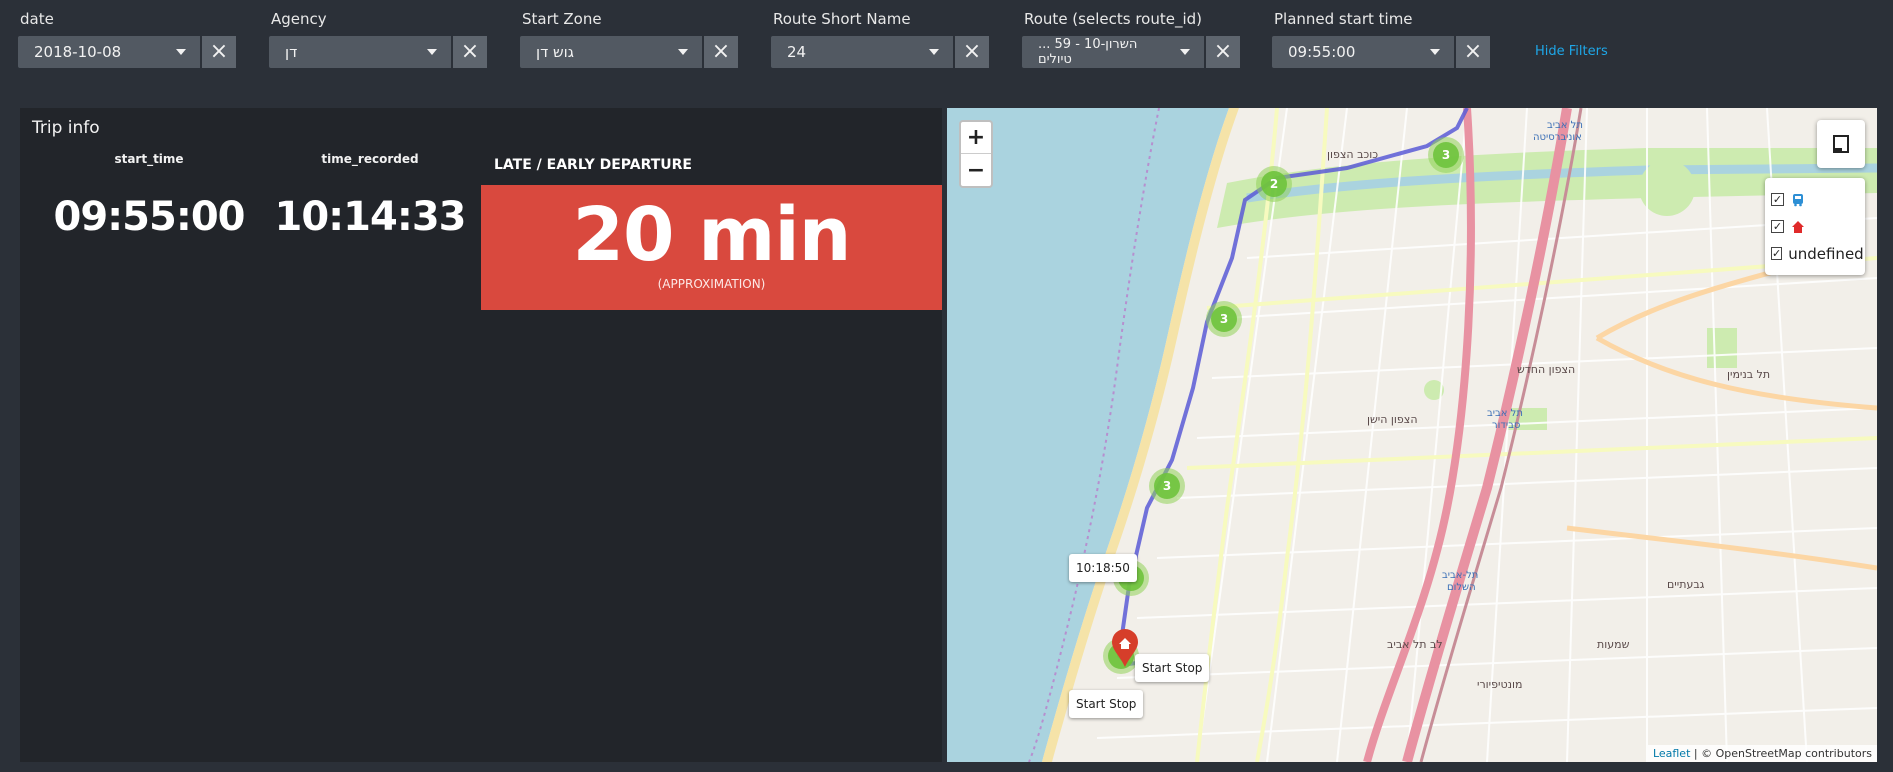 The image size is (1893, 772). I want to click on clear-start-zone-button: ×, so click(721, 52).